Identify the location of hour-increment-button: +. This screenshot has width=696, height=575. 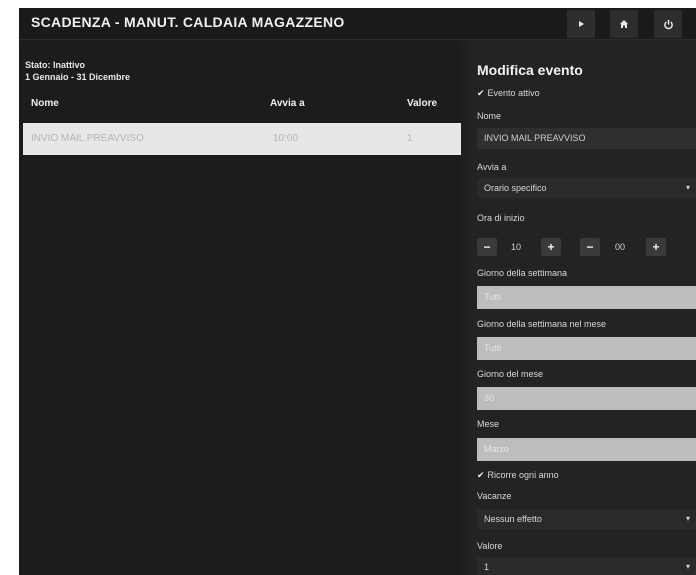
(551, 247).